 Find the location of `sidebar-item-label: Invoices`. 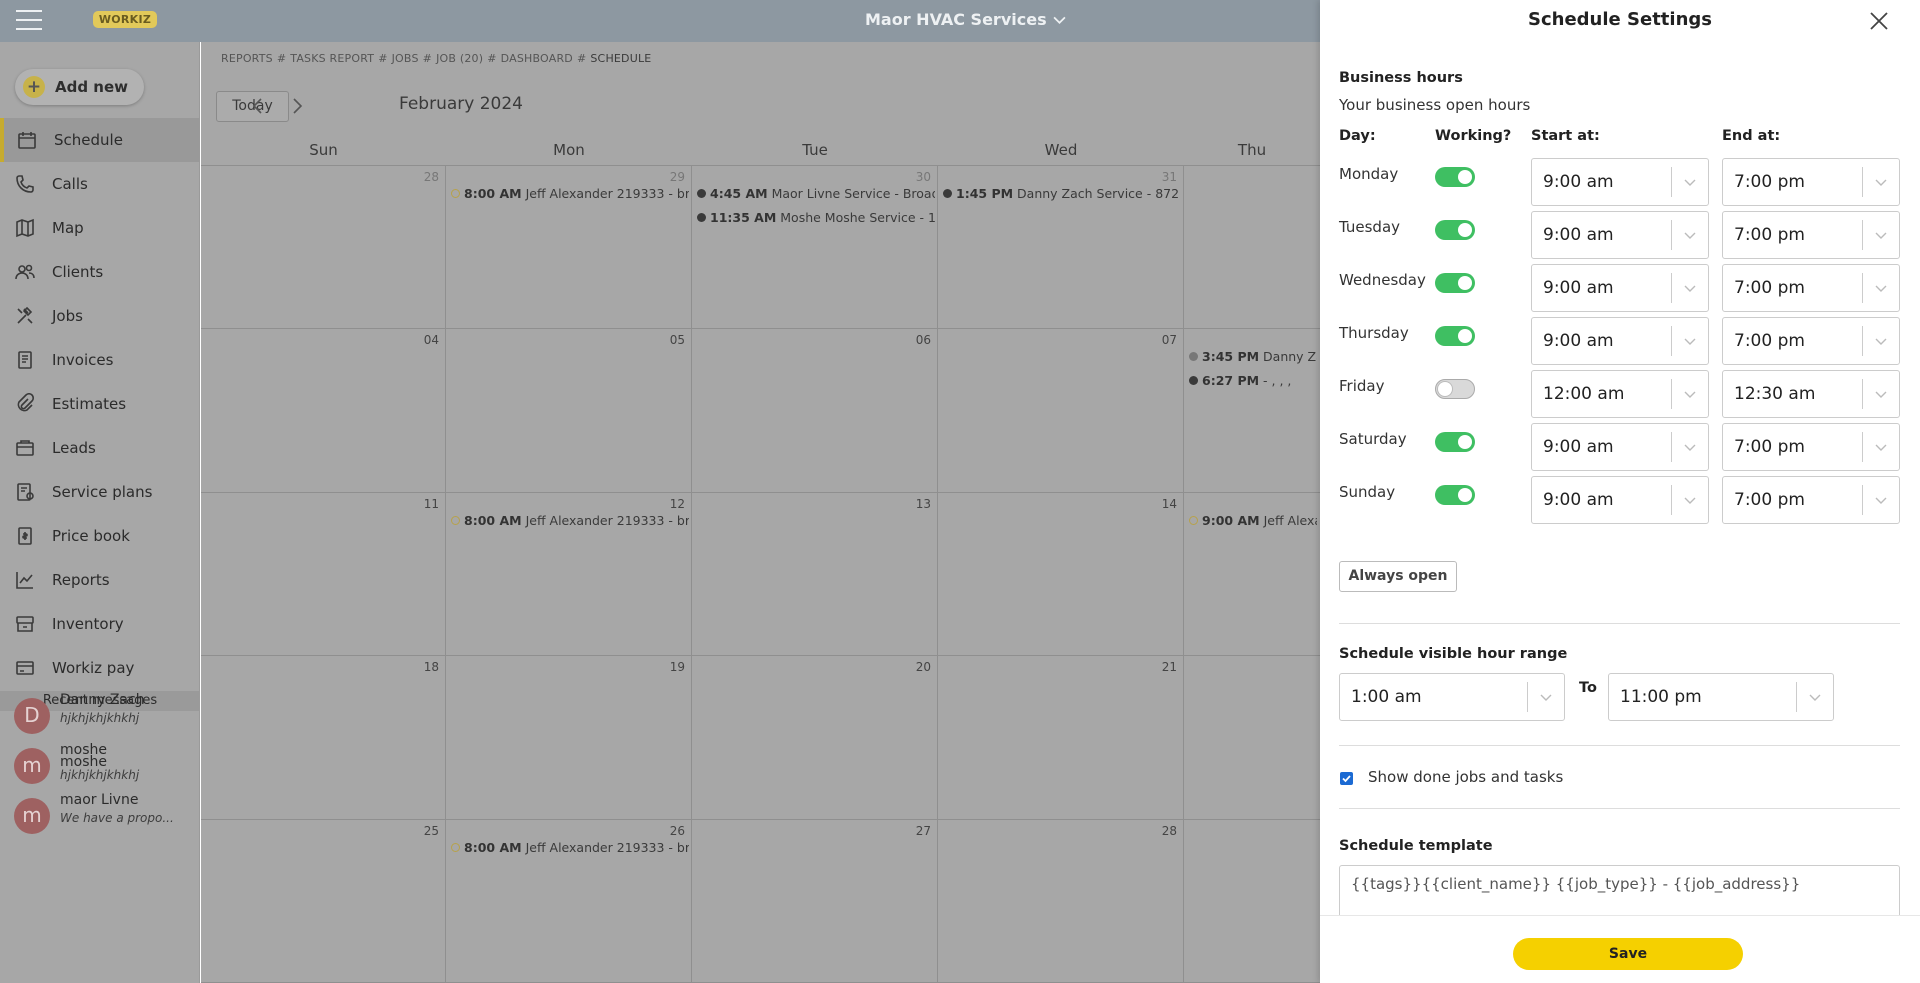

sidebar-item-label: Invoices is located at coordinates (83, 360).